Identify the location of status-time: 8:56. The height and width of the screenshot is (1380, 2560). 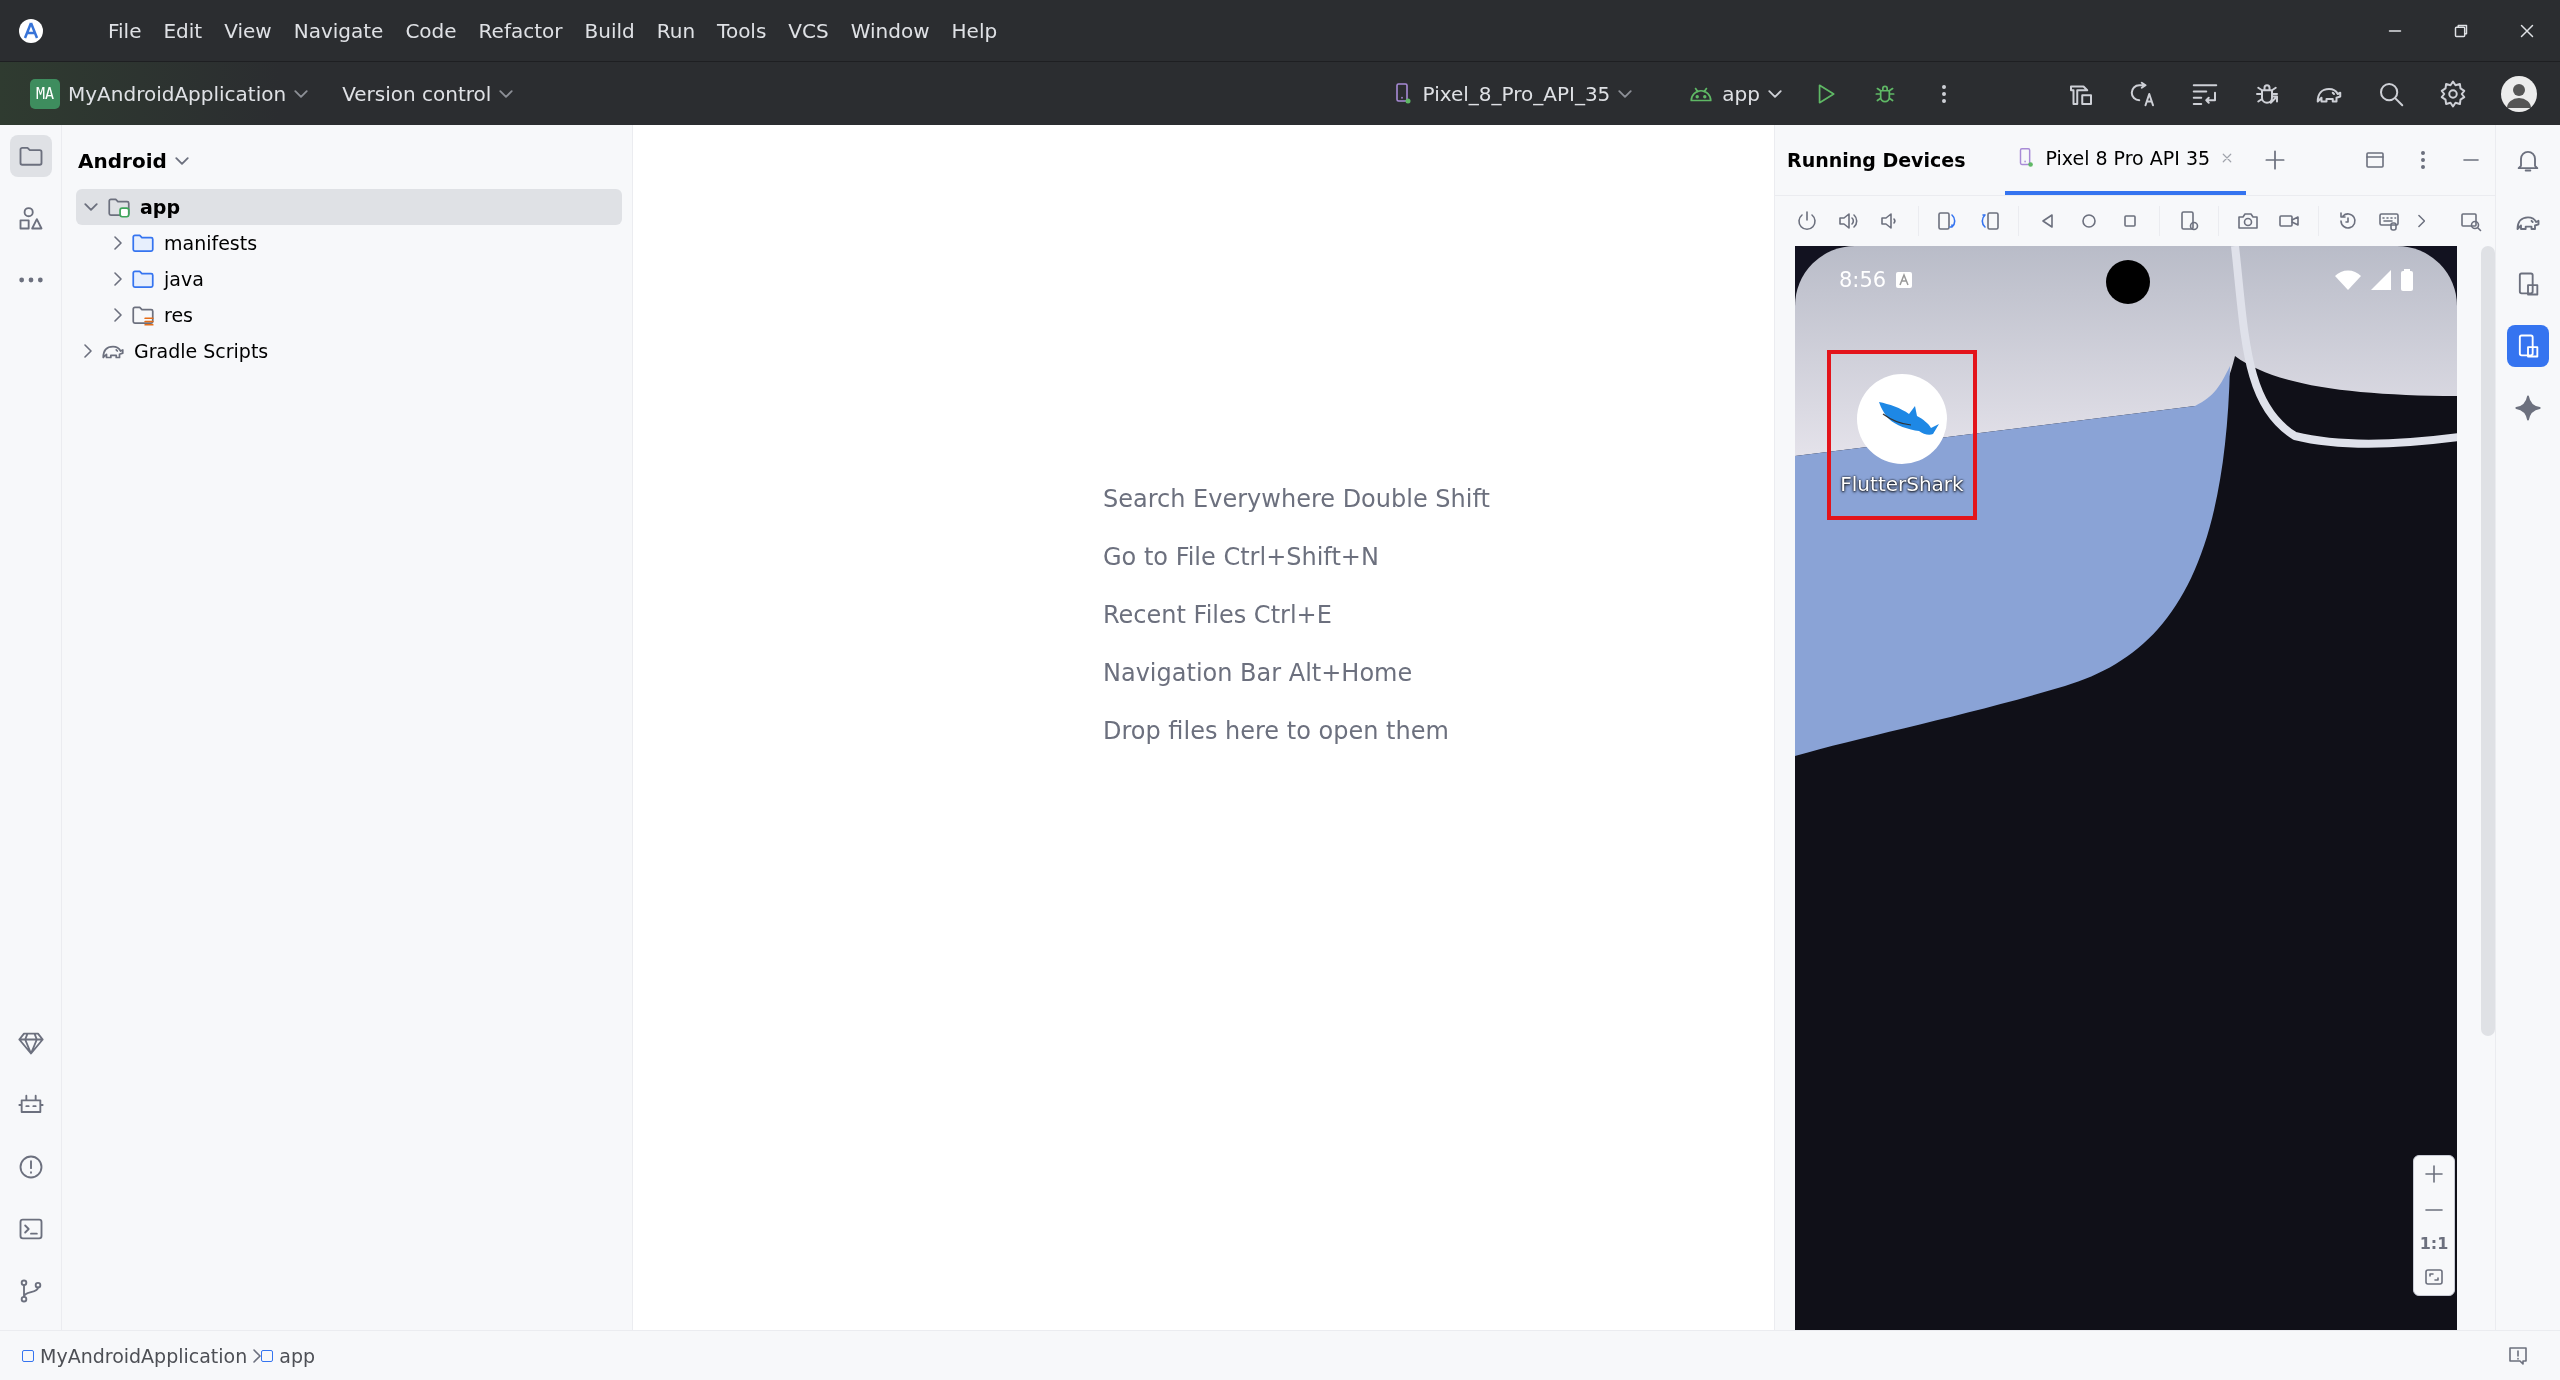
(1863, 280).